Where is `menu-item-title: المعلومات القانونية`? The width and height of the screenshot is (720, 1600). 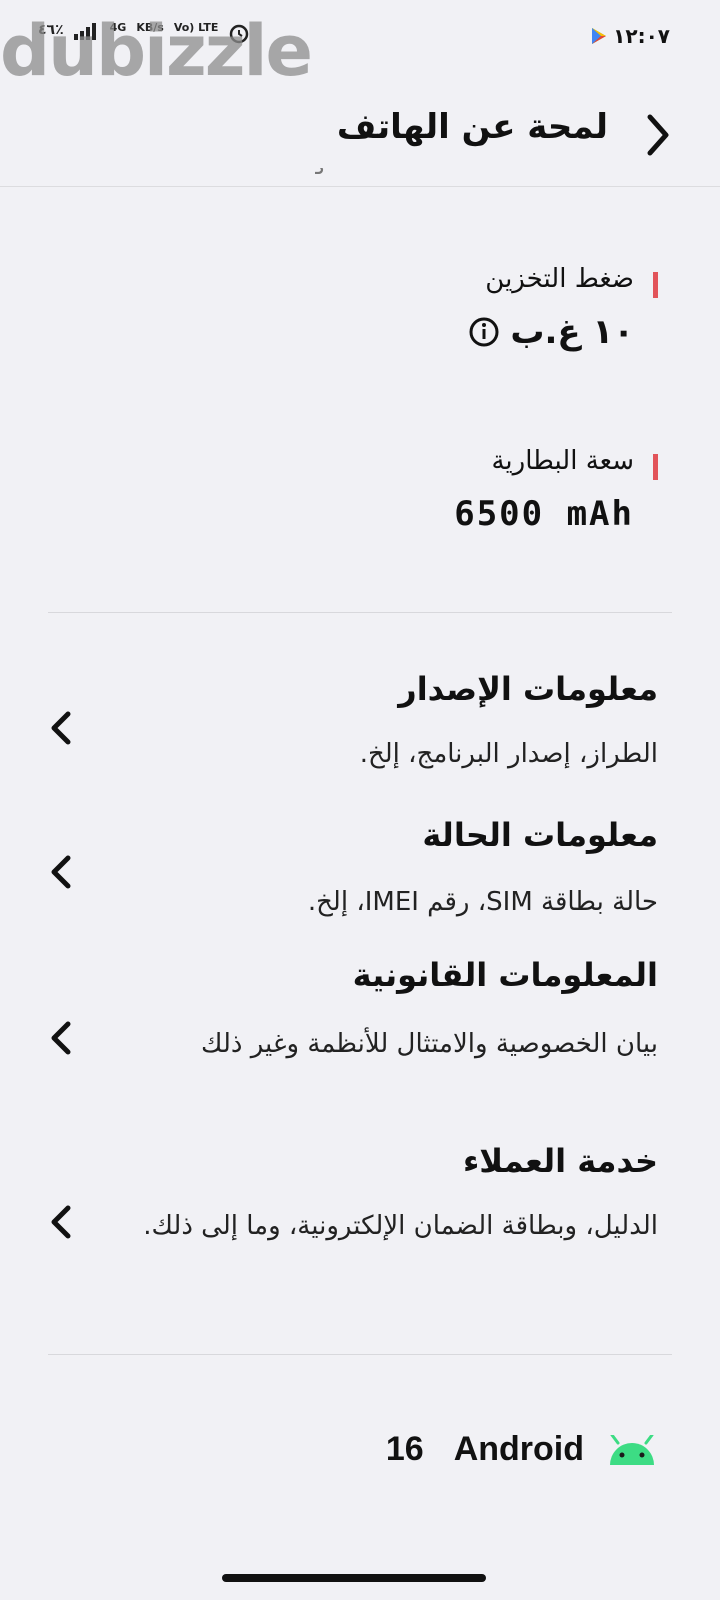
menu-item-title: المعلومات القانونية is located at coordinates (505, 975).